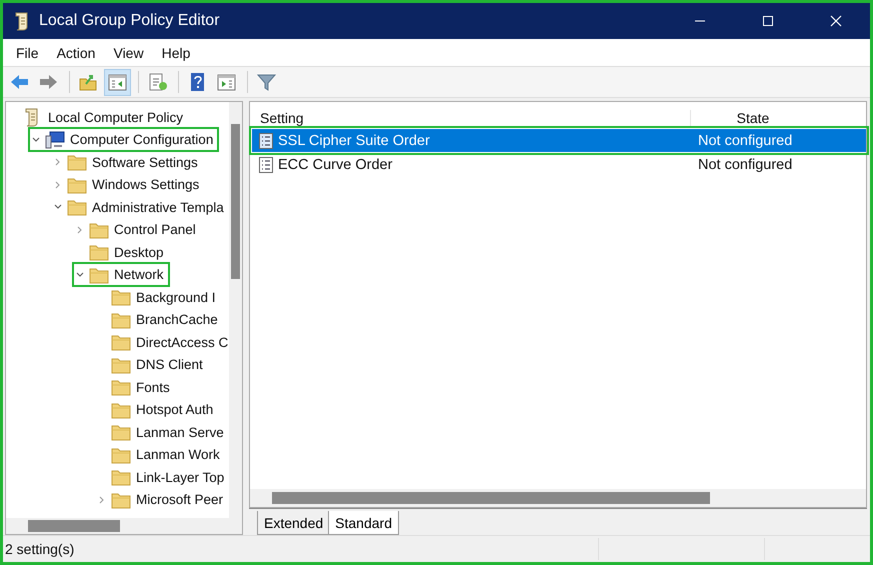 The width and height of the screenshot is (873, 565). I want to click on list-row: ECC Curve Order Not configured, so click(559, 164).